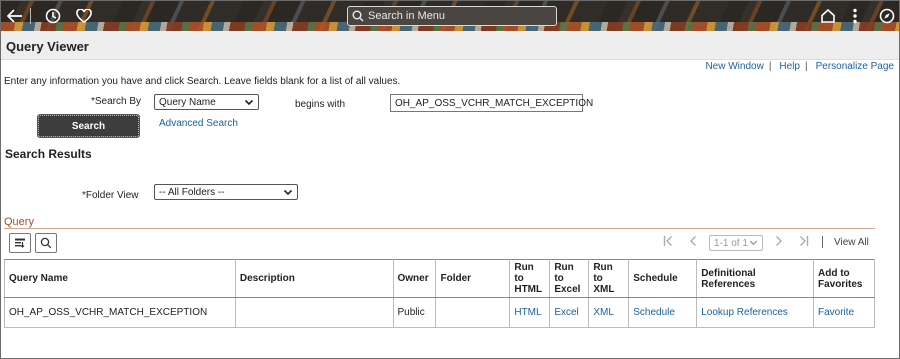 This screenshot has height=359, width=900. Describe the element at coordinates (116, 101) in the screenshot. I see `search-by-label: *Search By` at that location.